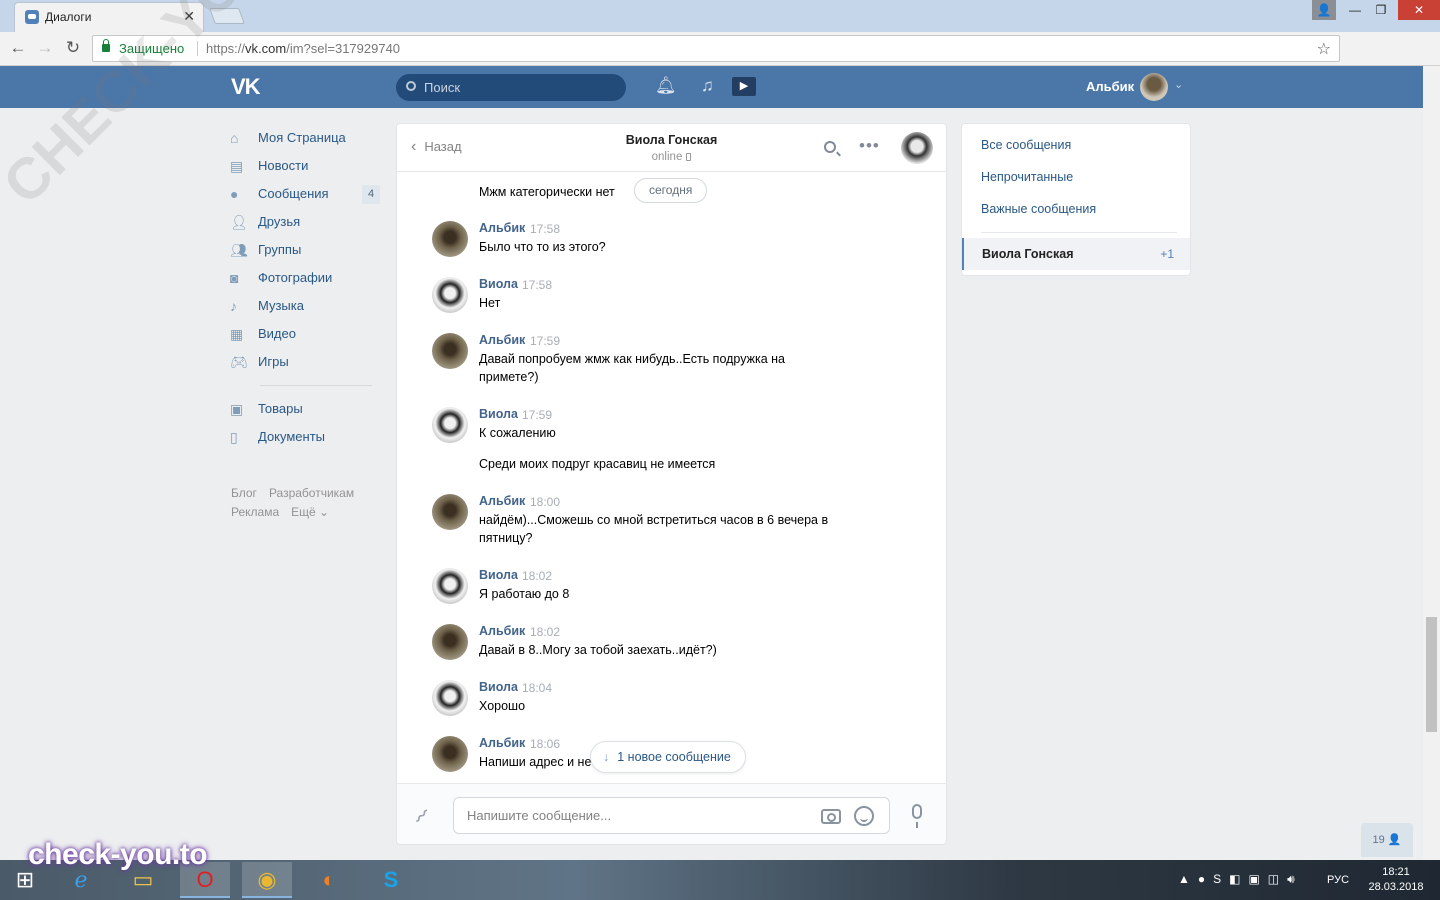 The image size is (1440, 900). What do you see at coordinates (311, 493) in the screenshot?
I see `footer-devs-link: Разработчикам` at bounding box center [311, 493].